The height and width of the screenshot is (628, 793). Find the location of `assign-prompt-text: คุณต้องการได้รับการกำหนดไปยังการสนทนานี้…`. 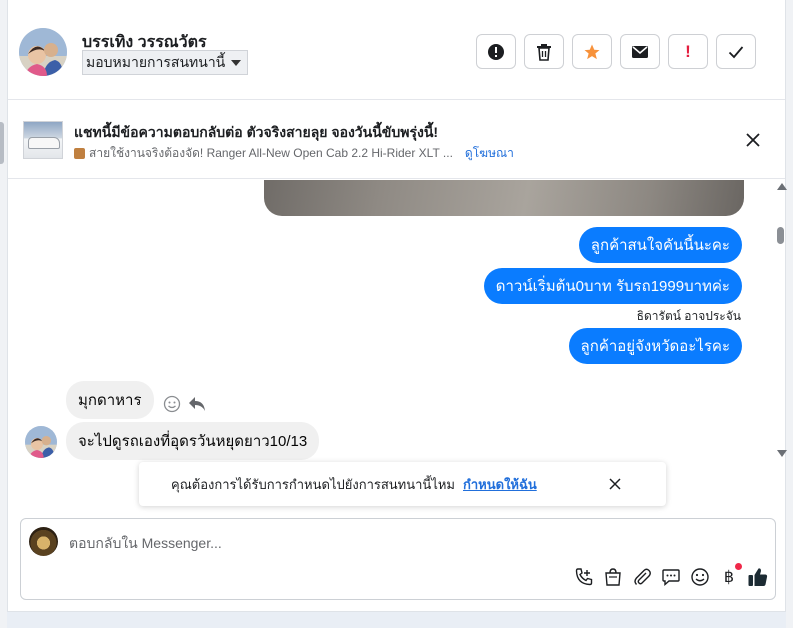

assign-prompt-text: คุณต้องการได้รับการกำหนดไปยังการสนทนานี้… is located at coordinates (313, 484).